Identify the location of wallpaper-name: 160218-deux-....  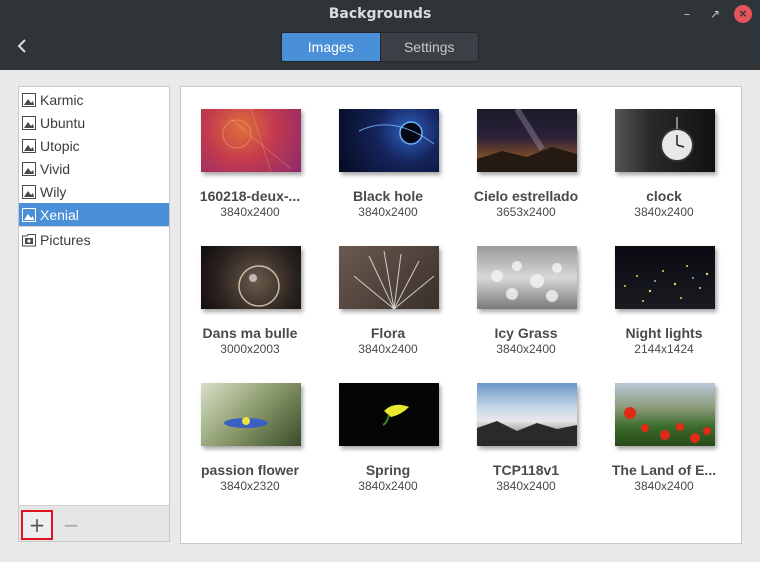
(250, 196).